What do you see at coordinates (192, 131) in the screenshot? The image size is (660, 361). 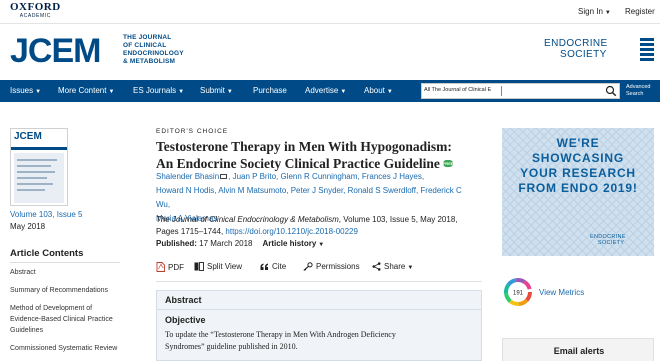 I see `editors-choice-label: EDITOR'S CHOICE` at bounding box center [192, 131].